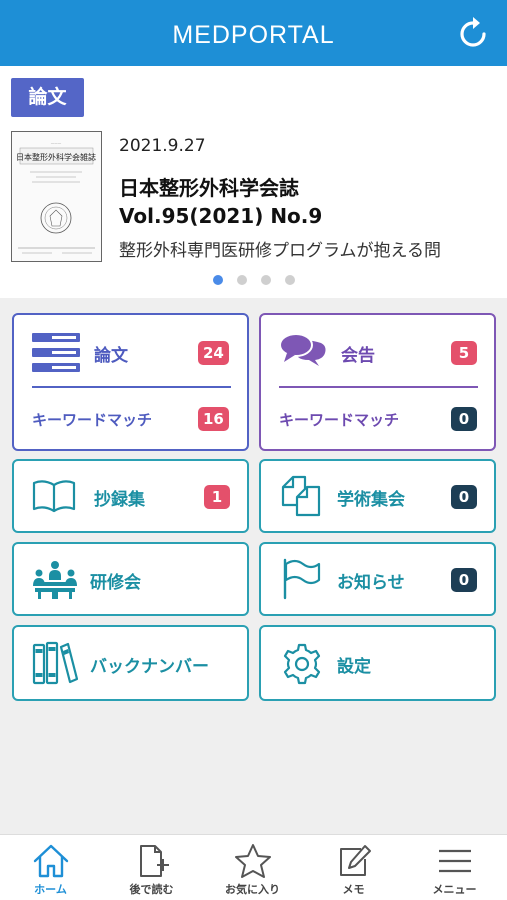 Image resolution: width=507 pixels, height=900 pixels. I want to click on app-header: MEDPORTAL, so click(253, 33).